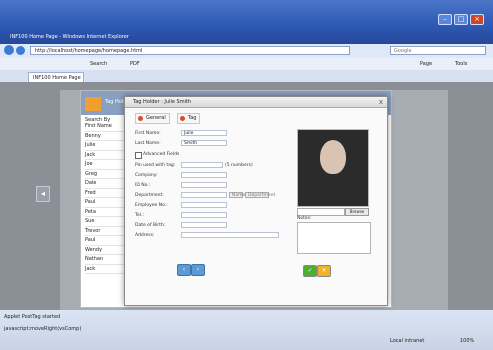  I want to click on employee-label: Employee No.:, so click(151, 205).